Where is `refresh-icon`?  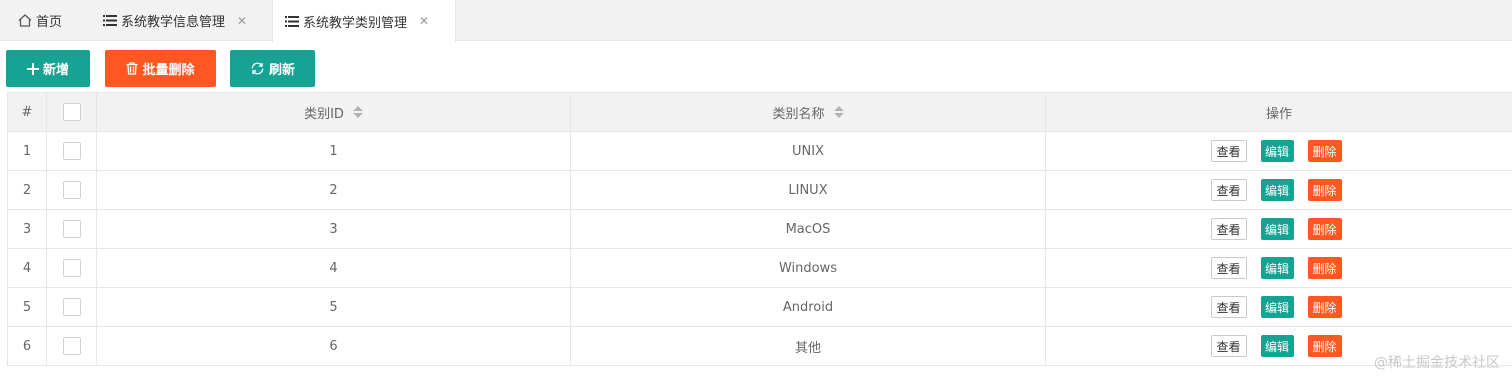
refresh-icon is located at coordinates (257, 68).